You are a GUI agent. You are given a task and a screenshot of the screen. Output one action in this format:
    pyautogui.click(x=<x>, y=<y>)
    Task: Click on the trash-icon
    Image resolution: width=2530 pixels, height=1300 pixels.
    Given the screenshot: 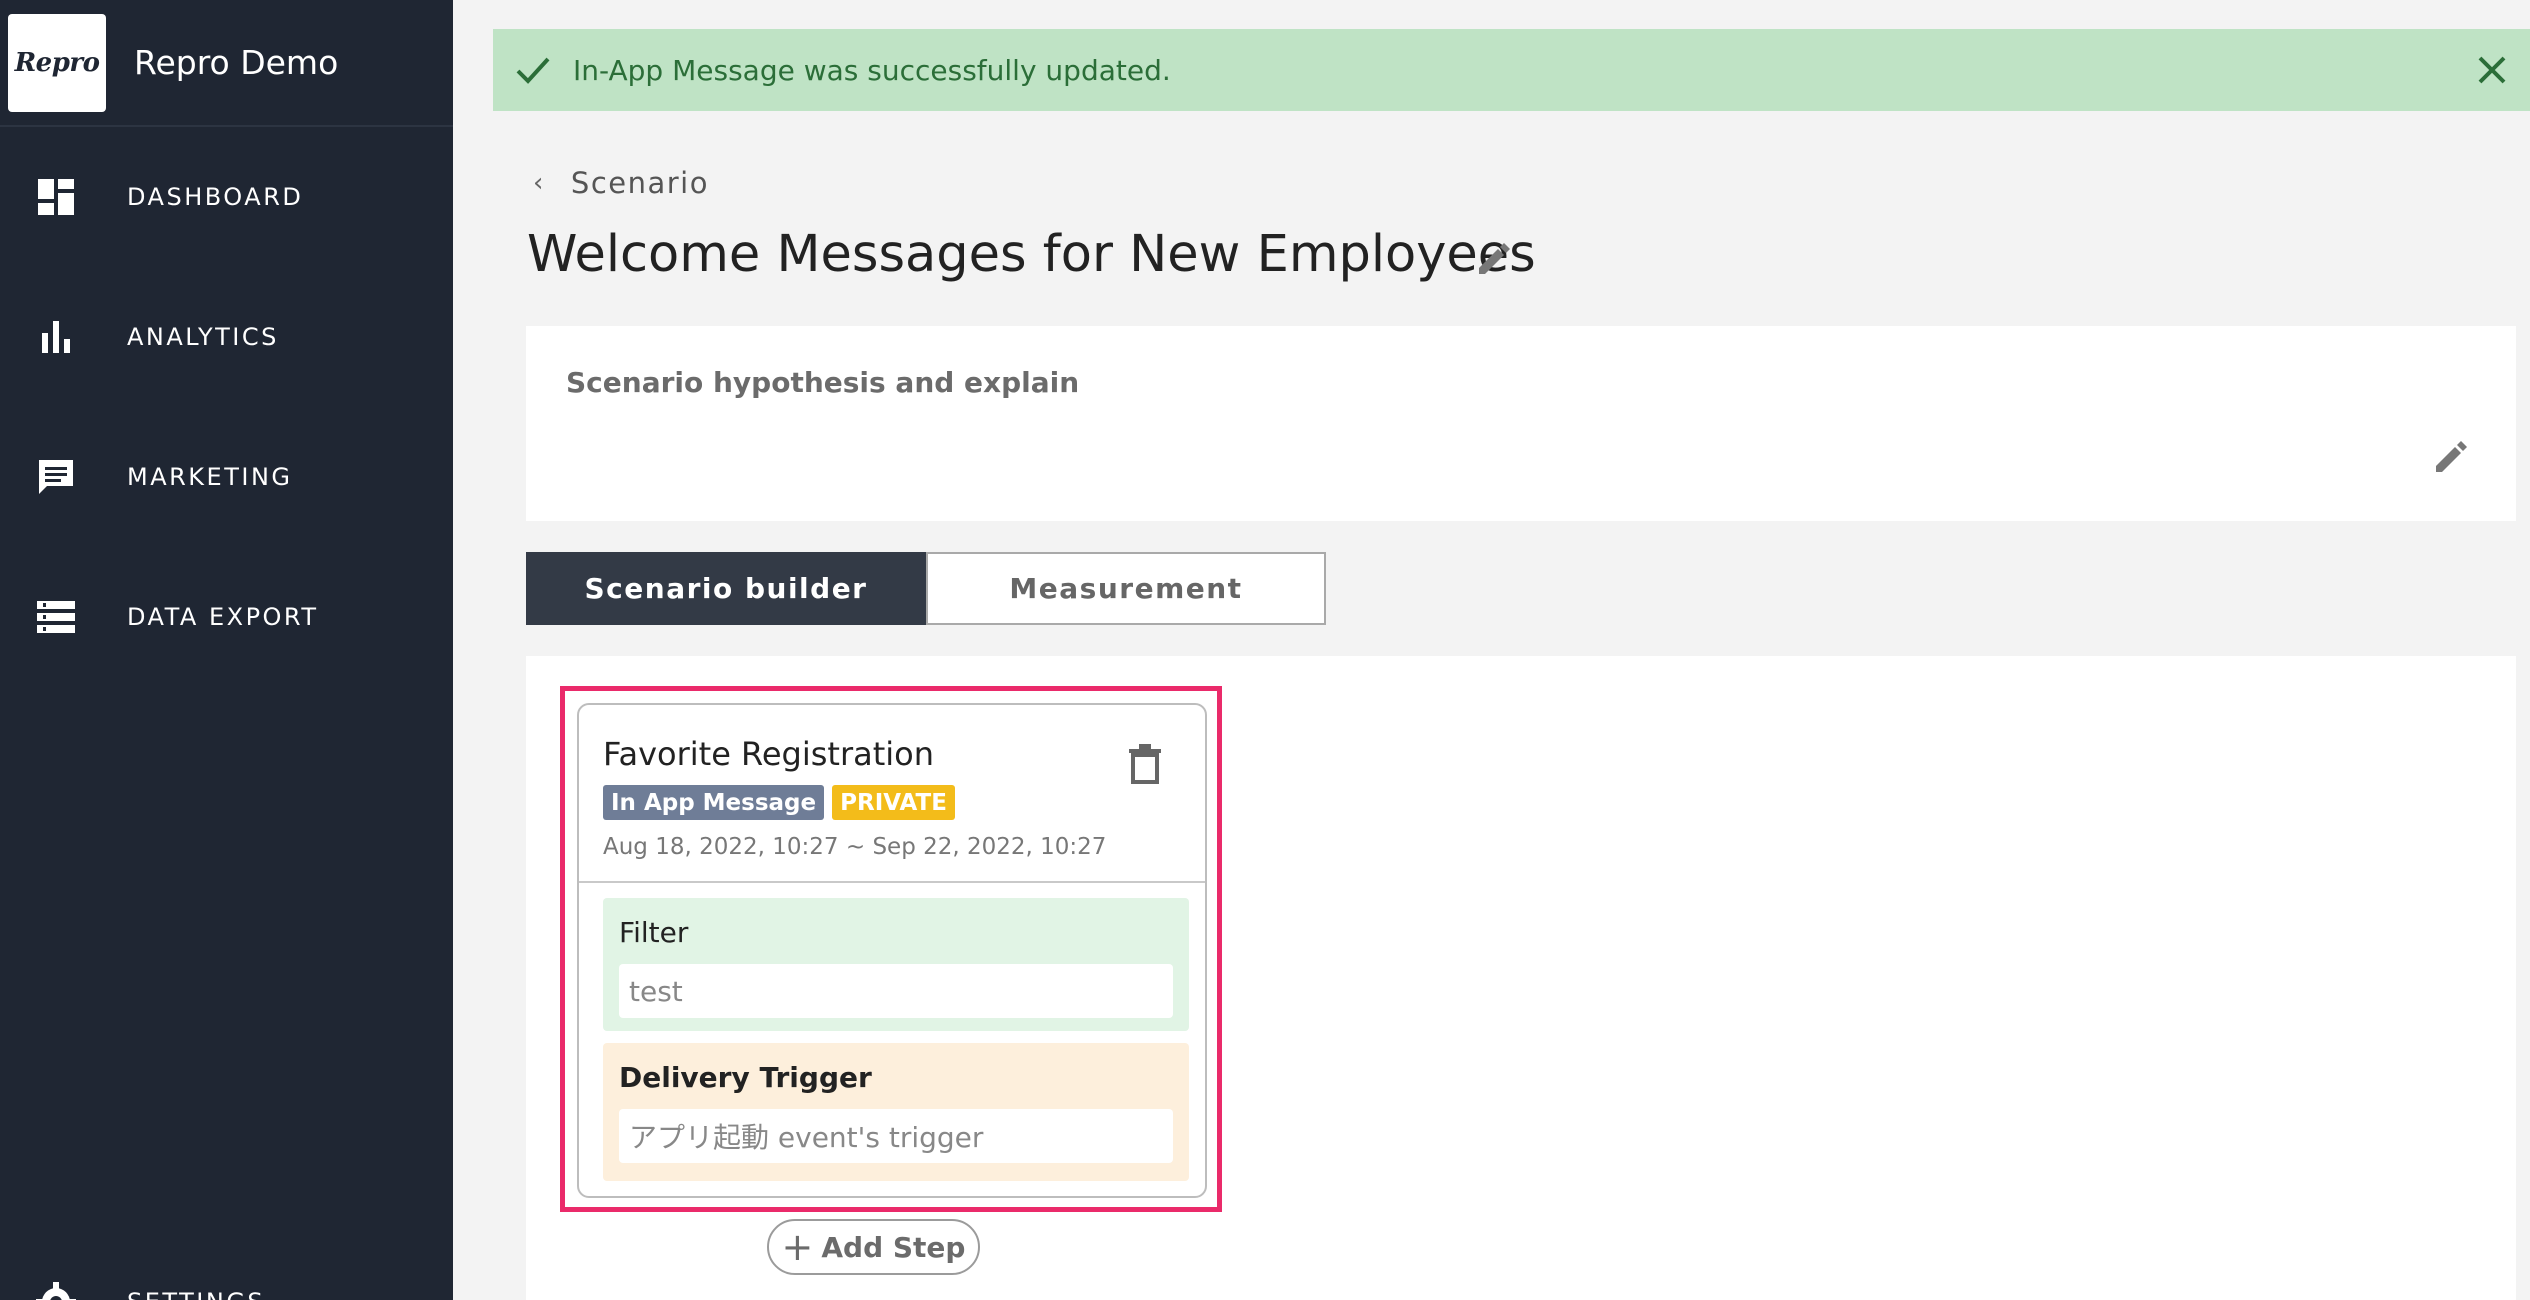 What is the action you would take?
    pyautogui.click(x=1147, y=765)
    